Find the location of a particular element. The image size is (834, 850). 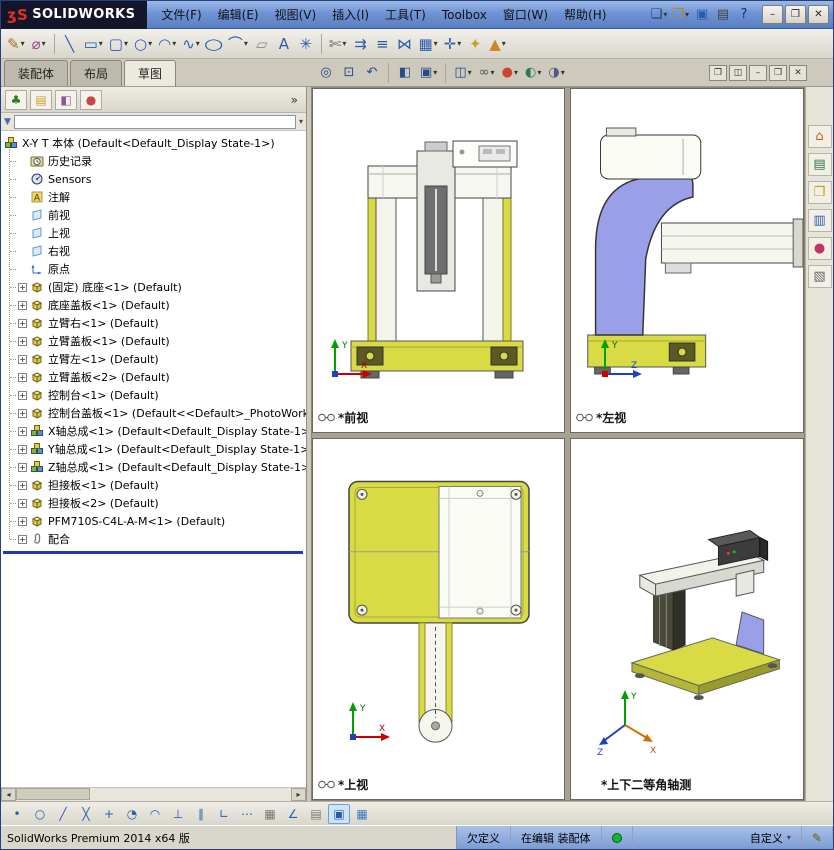

mirror-entities-button: ⋈ is located at coordinates (404, 44).